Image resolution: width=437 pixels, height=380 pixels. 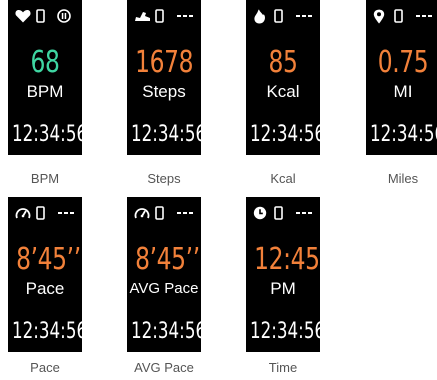 What do you see at coordinates (45, 62) in the screenshot?
I see `metric-value: 68` at bounding box center [45, 62].